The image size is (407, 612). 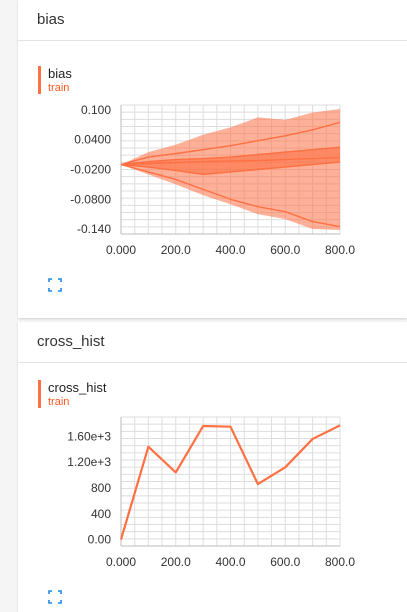 What do you see at coordinates (89, 436) in the screenshot?
I see `y-tick-label: 1.60e+3` at bounding box center [89, 436].